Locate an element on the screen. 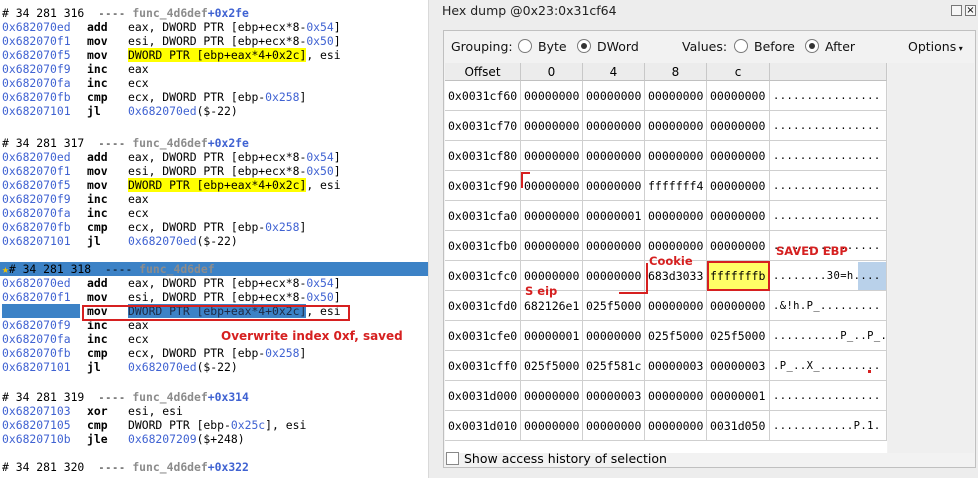 The width and height of the screenshot is (978, 478). block-header: # 34 281 320 ---- func_4d6def+0x322 is located at coordinates (214, 467).